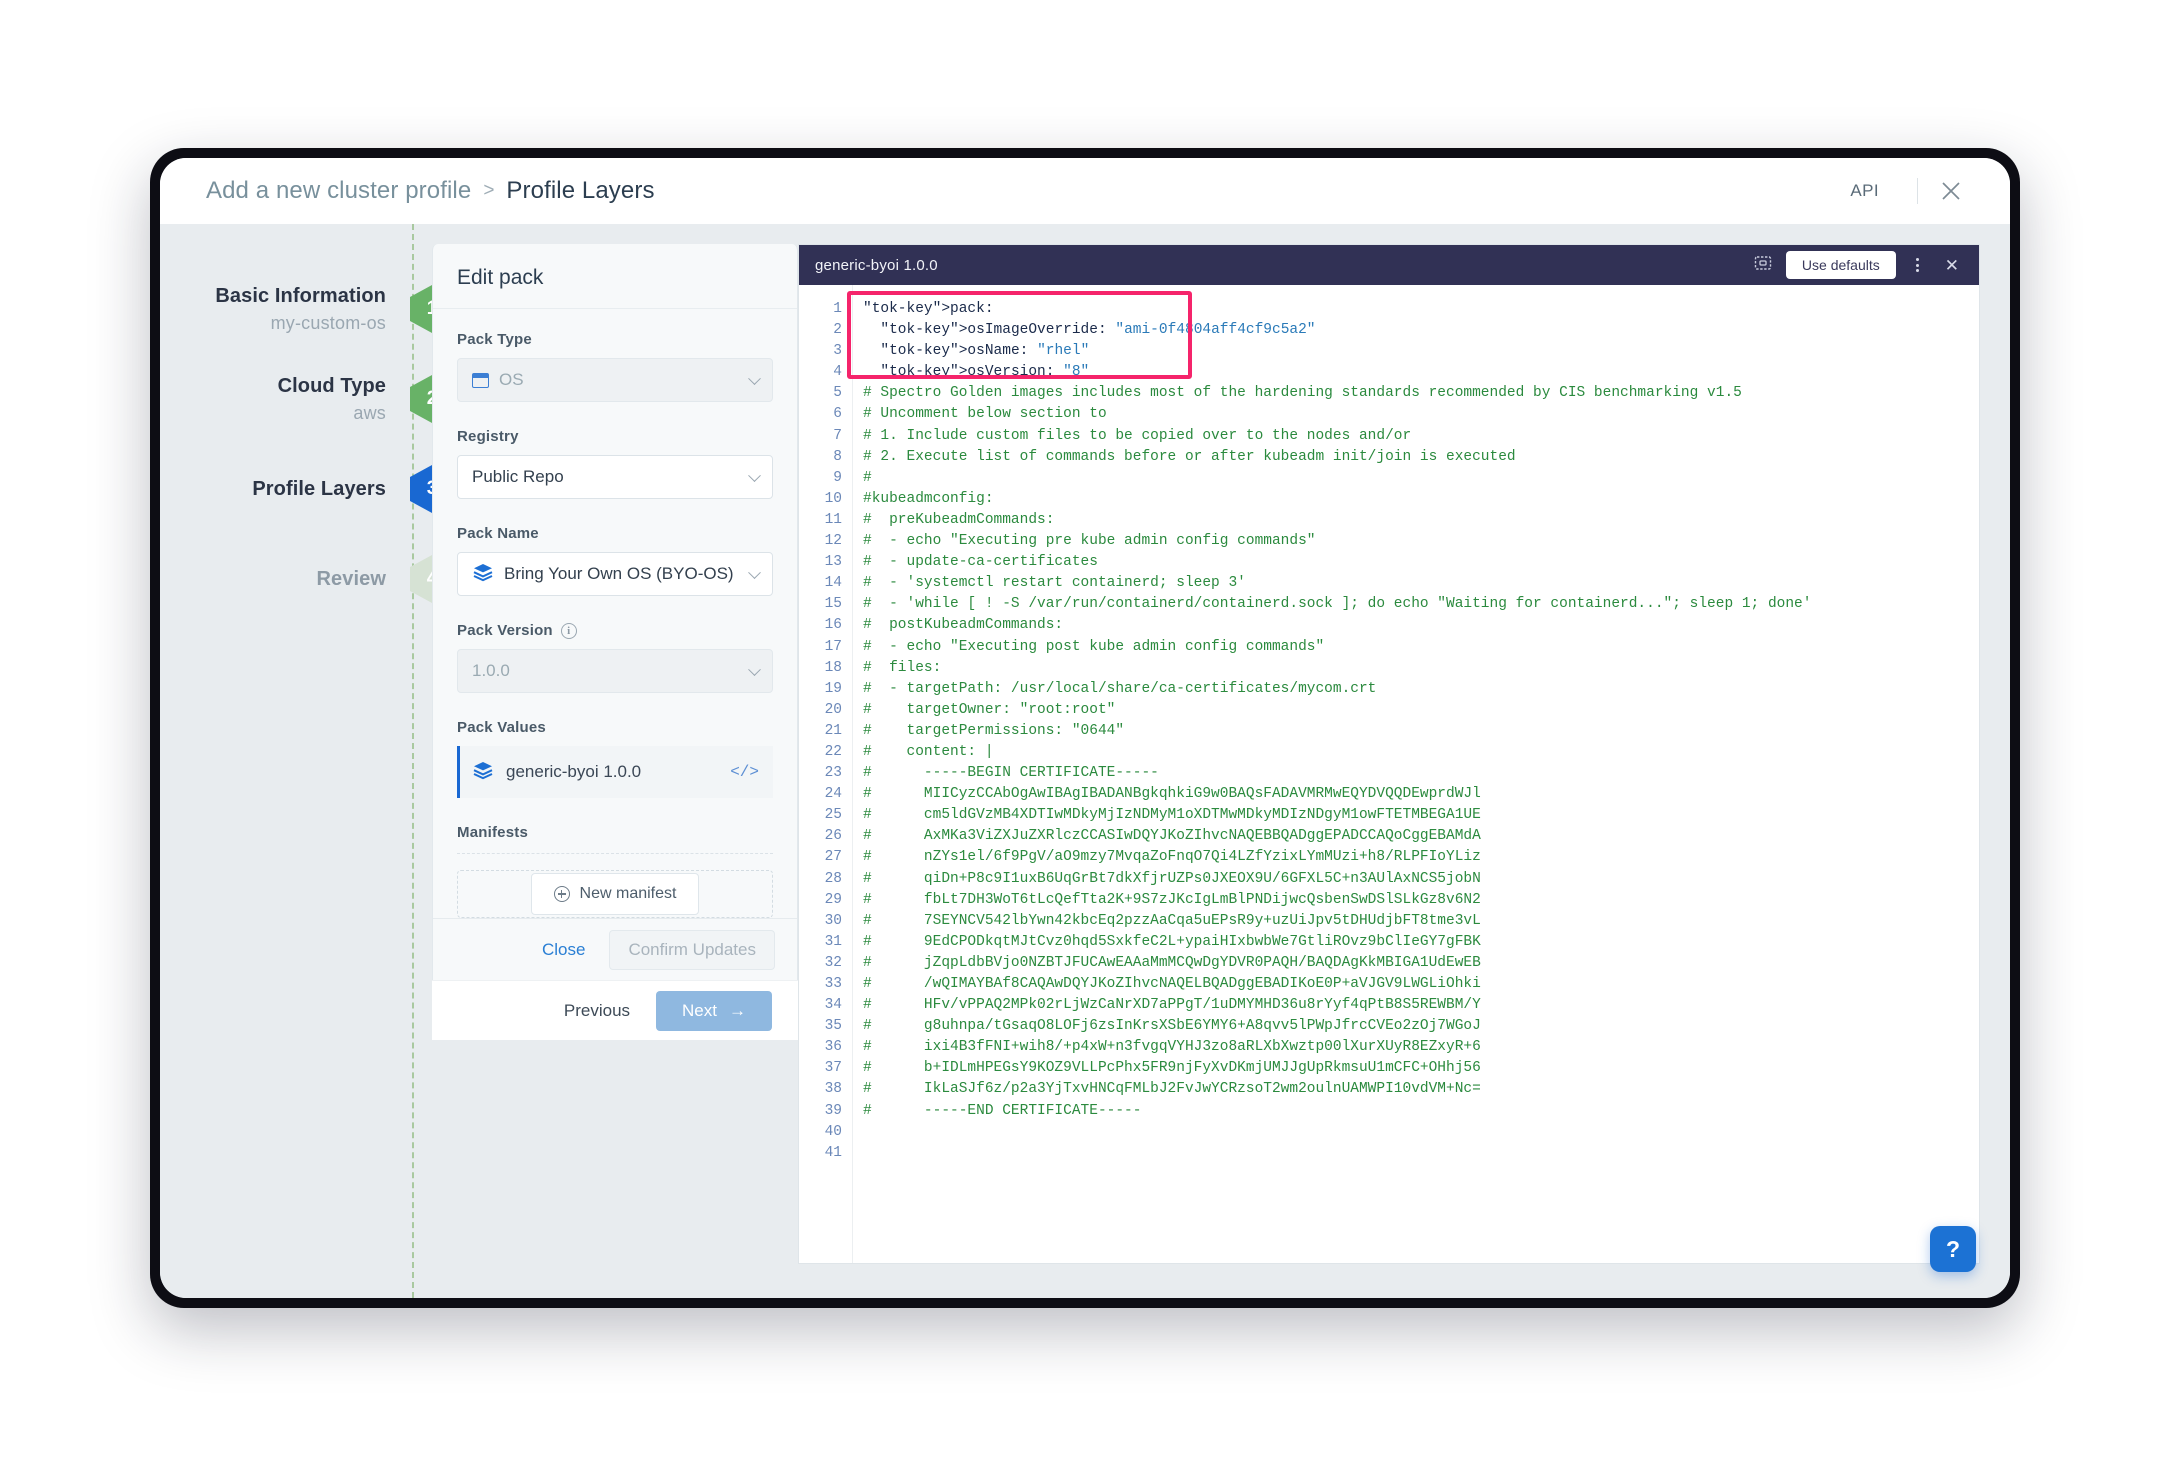 The width and height of the screenshot is (2170, 1478). I want to click on code-line: # files:, so click(902, 667).